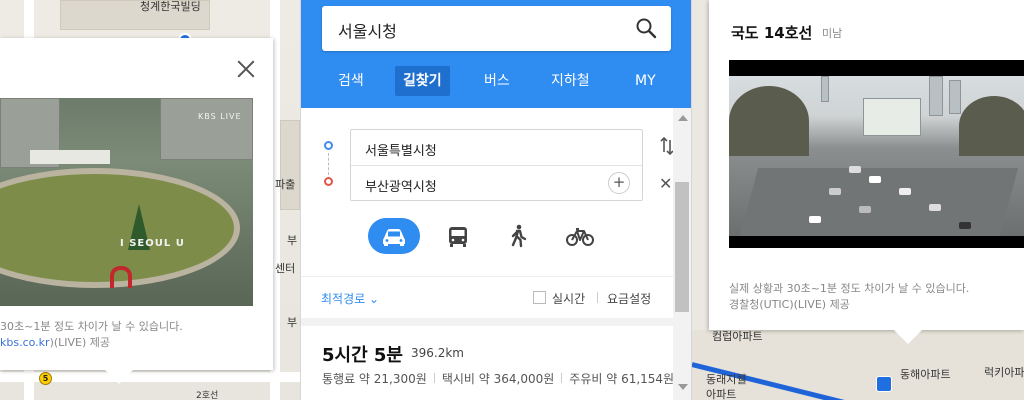  I want to click on cam-scene, so click(876, 156).